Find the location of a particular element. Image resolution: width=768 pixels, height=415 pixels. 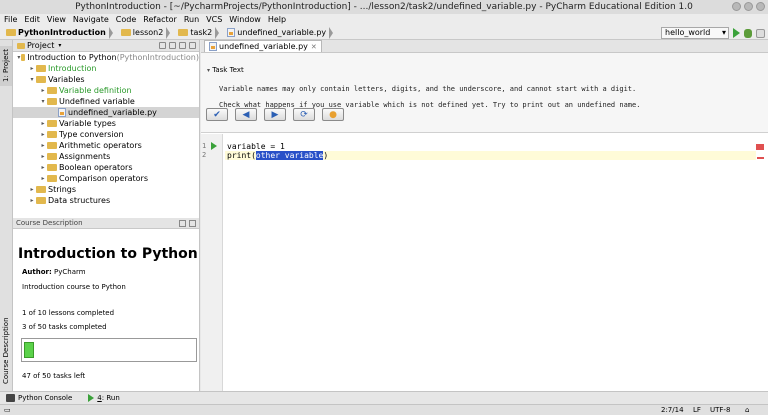

menu-code: Code is located at coordinates (126, 20).